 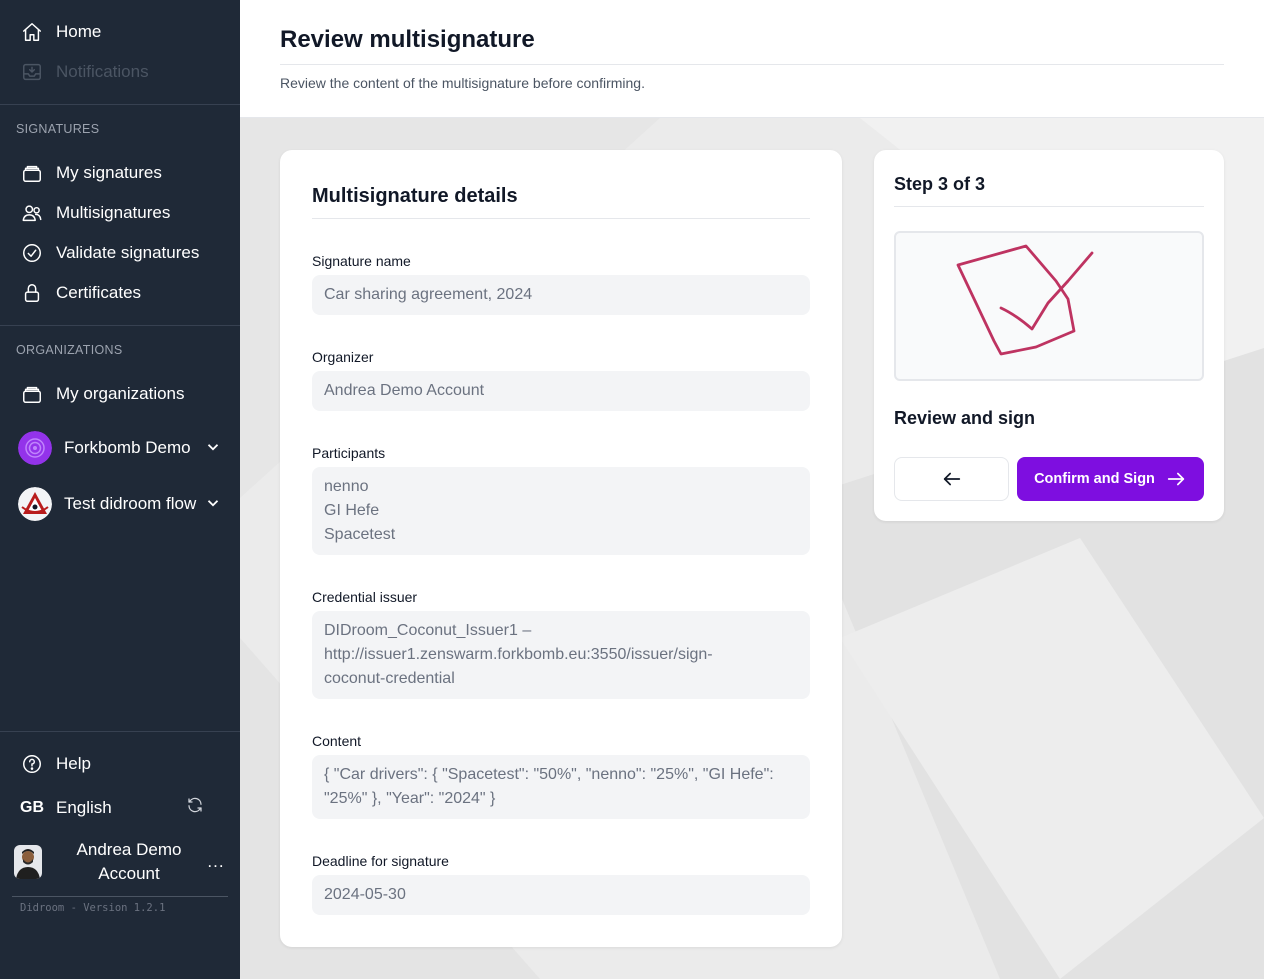 I want to click on help-icon, so click(x=32, y=764).